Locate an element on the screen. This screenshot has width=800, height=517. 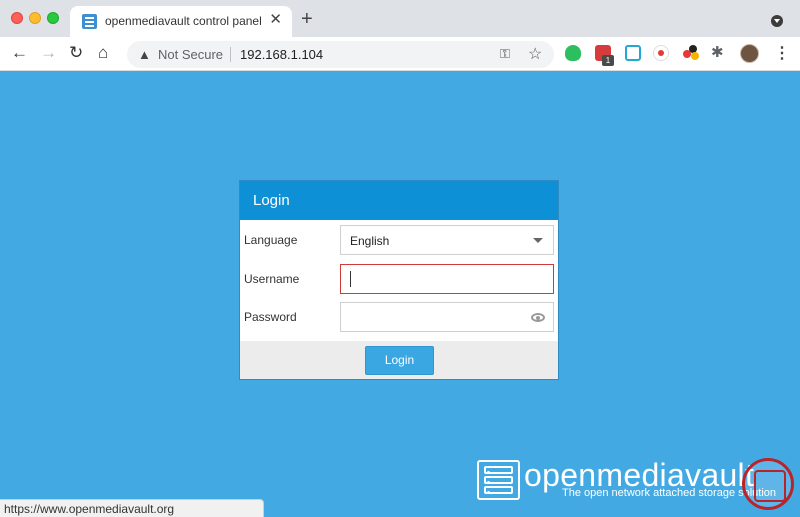
link-status-bar: https://www.openmediavault.org is located at coordinates (132, 508).